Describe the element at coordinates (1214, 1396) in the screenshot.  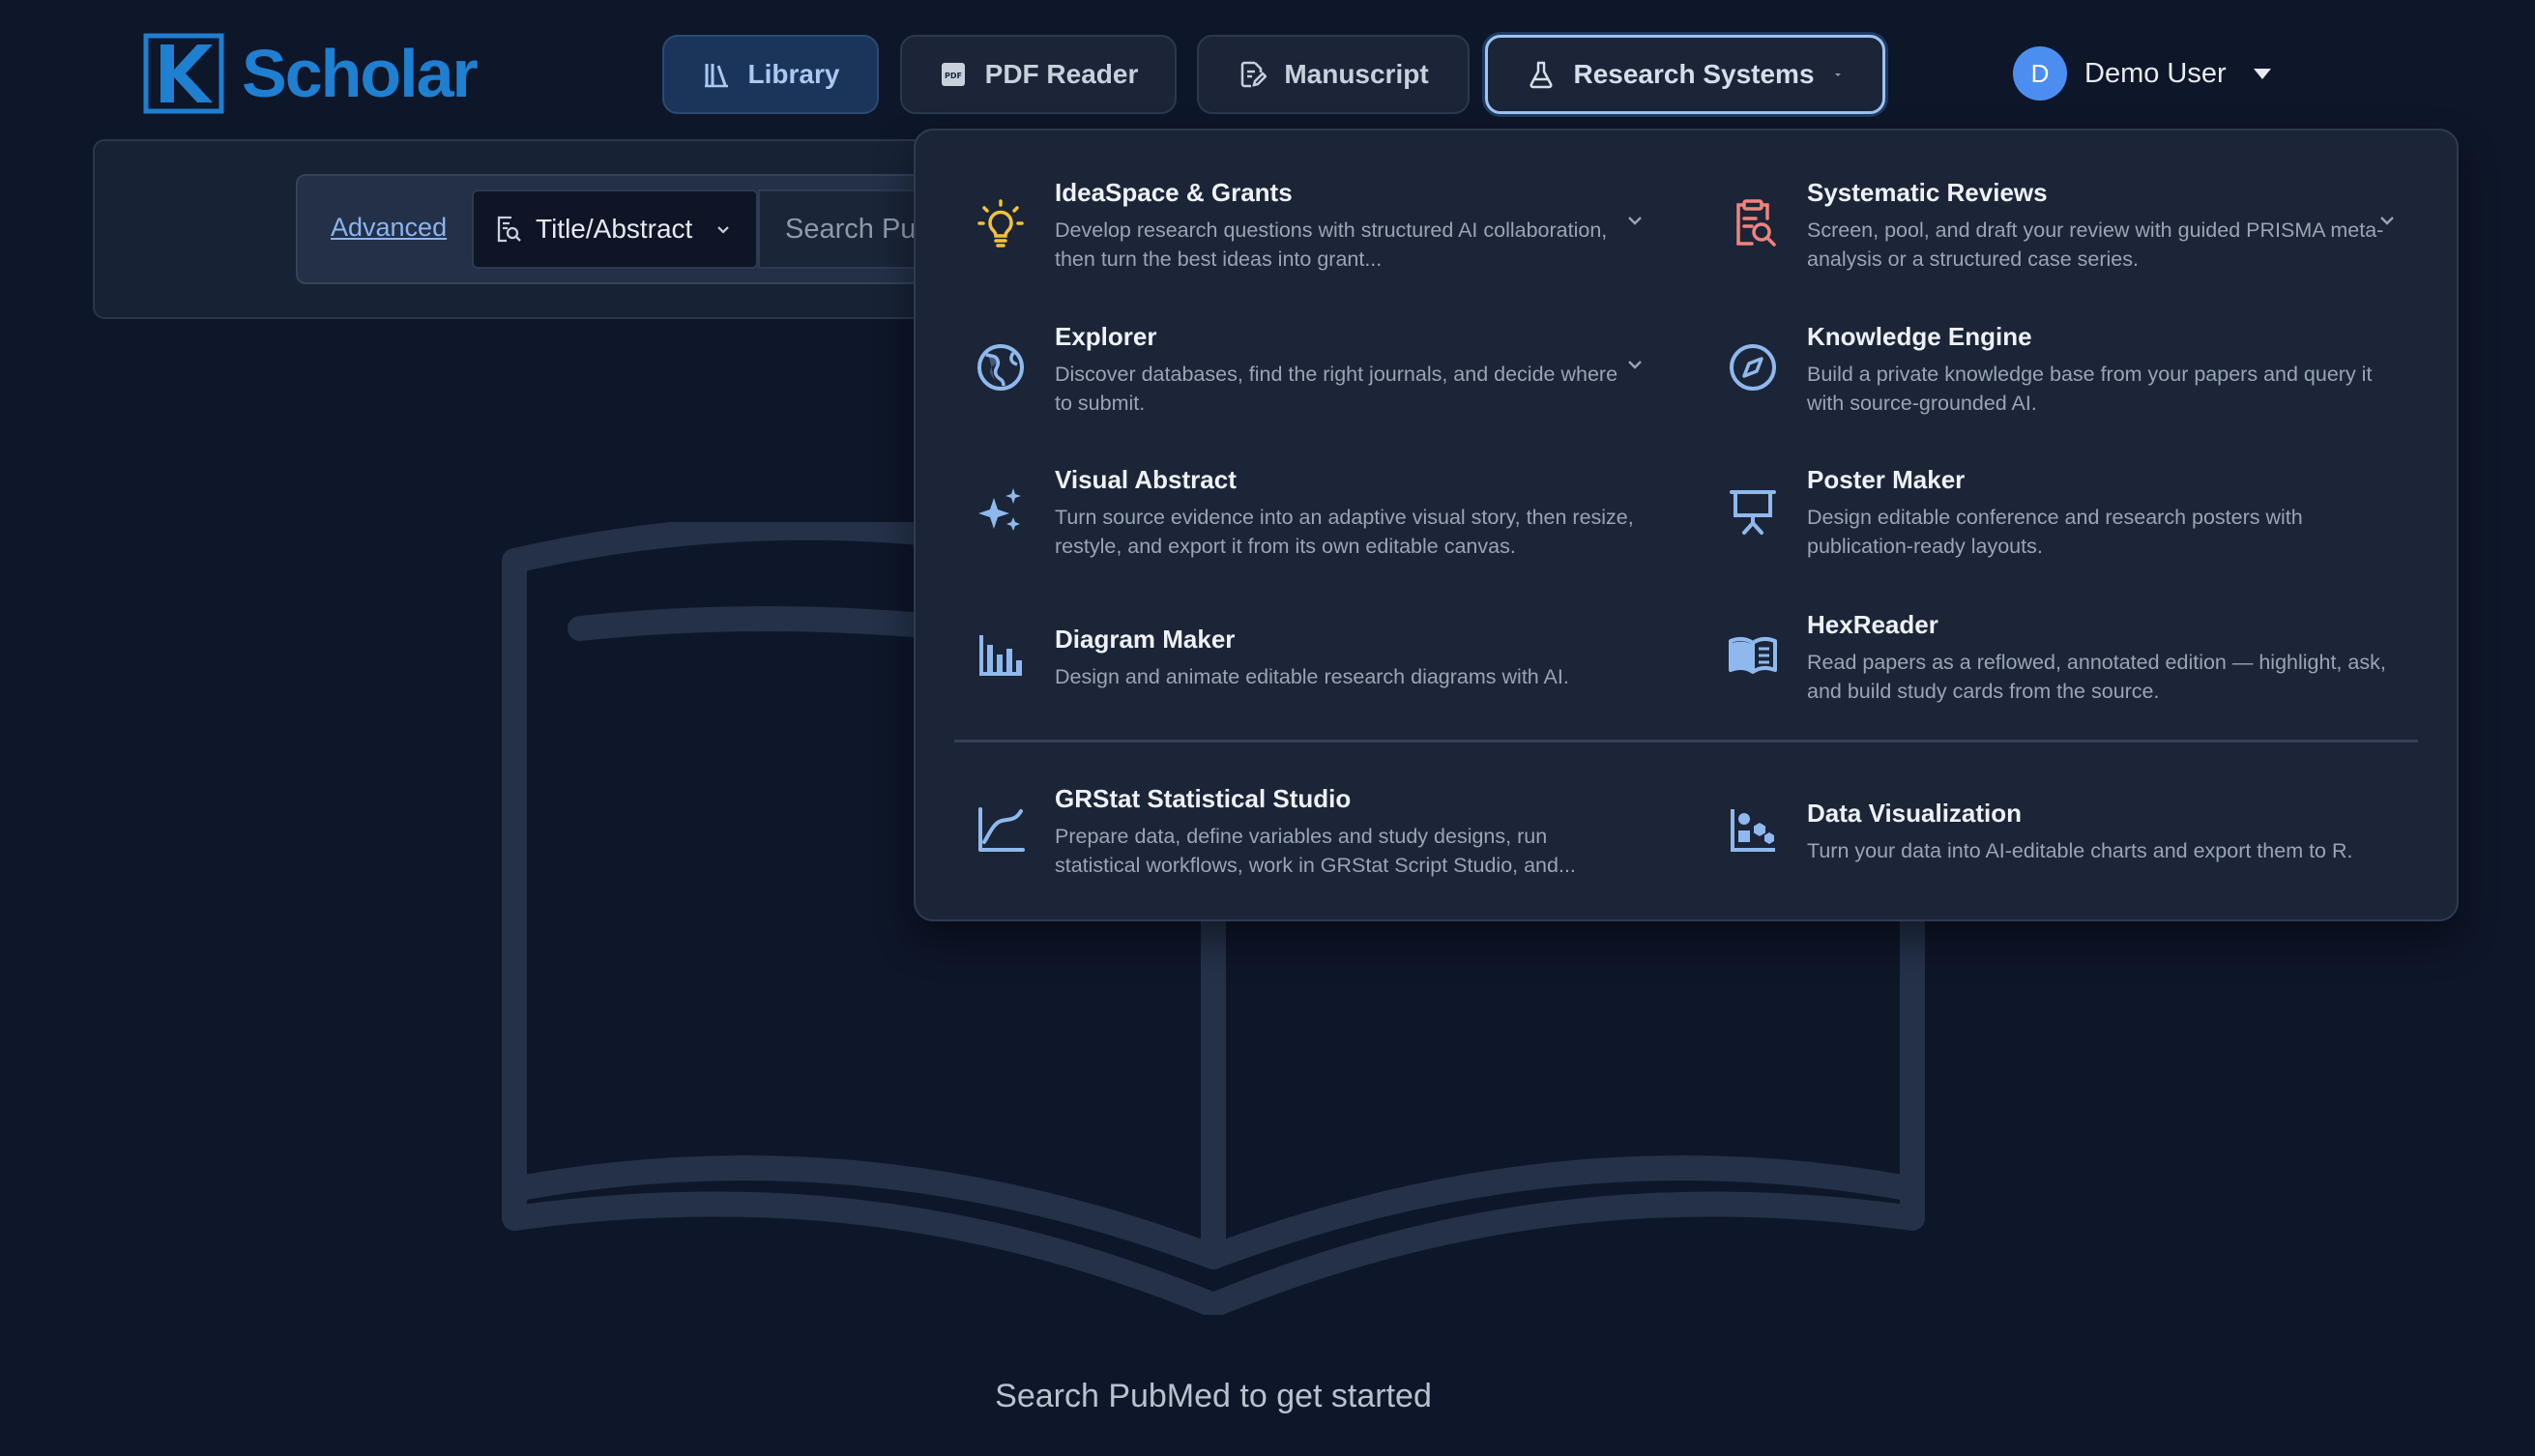
I see `empty-state-message: Search PubMed to get started` at that location.